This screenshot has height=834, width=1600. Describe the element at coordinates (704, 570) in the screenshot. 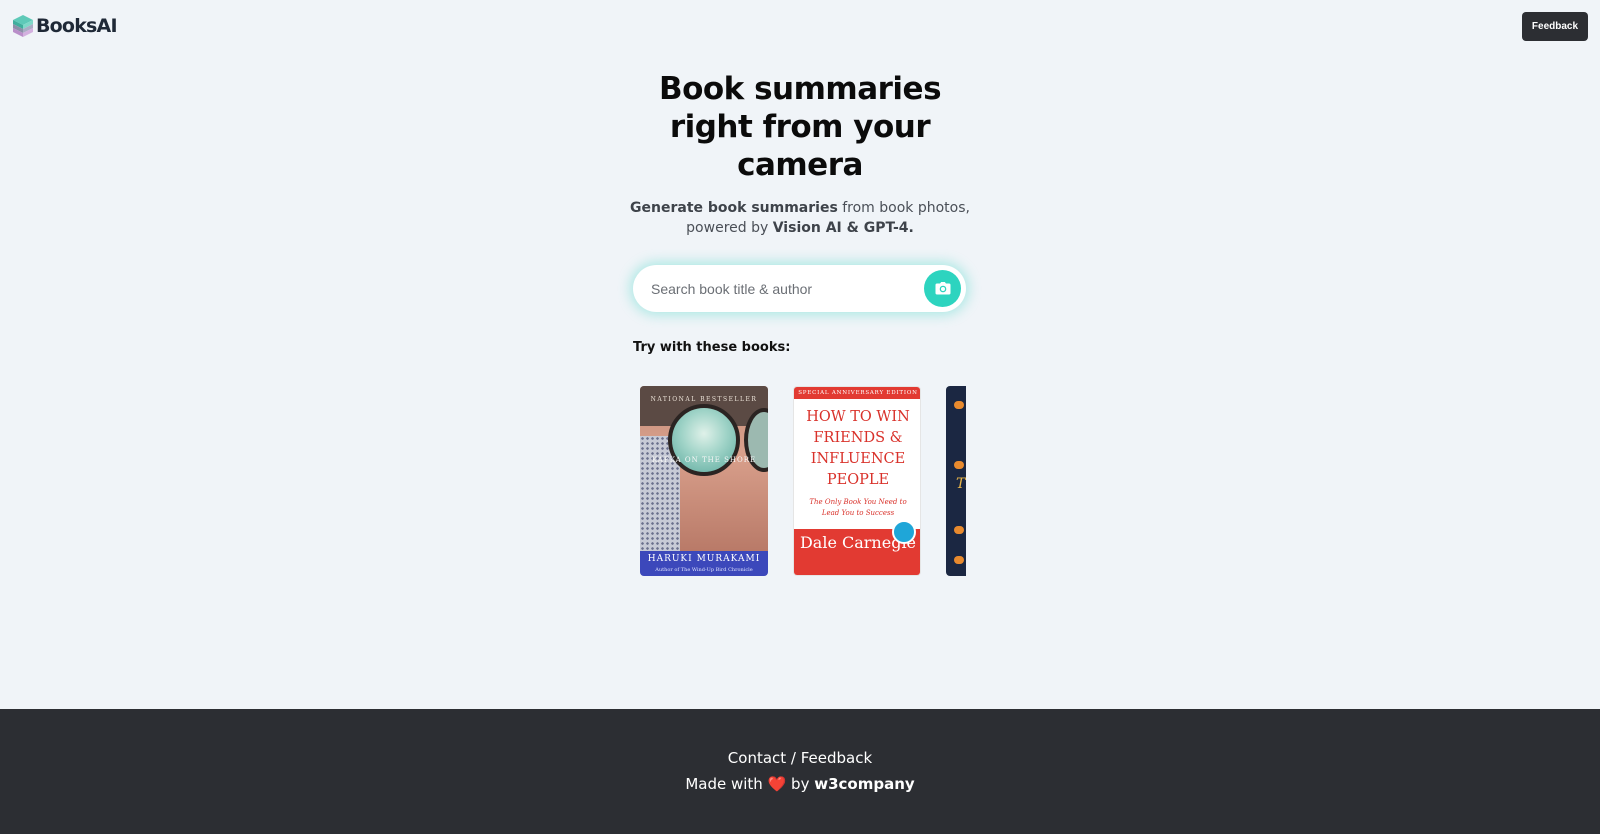

I see `book-byline: Author of The Wind-Up Bird Chronicle` at that location.